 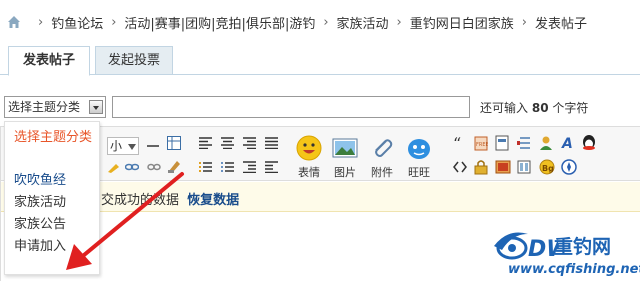 I want to click on paperclip-icon, so click(x=382, y=148).